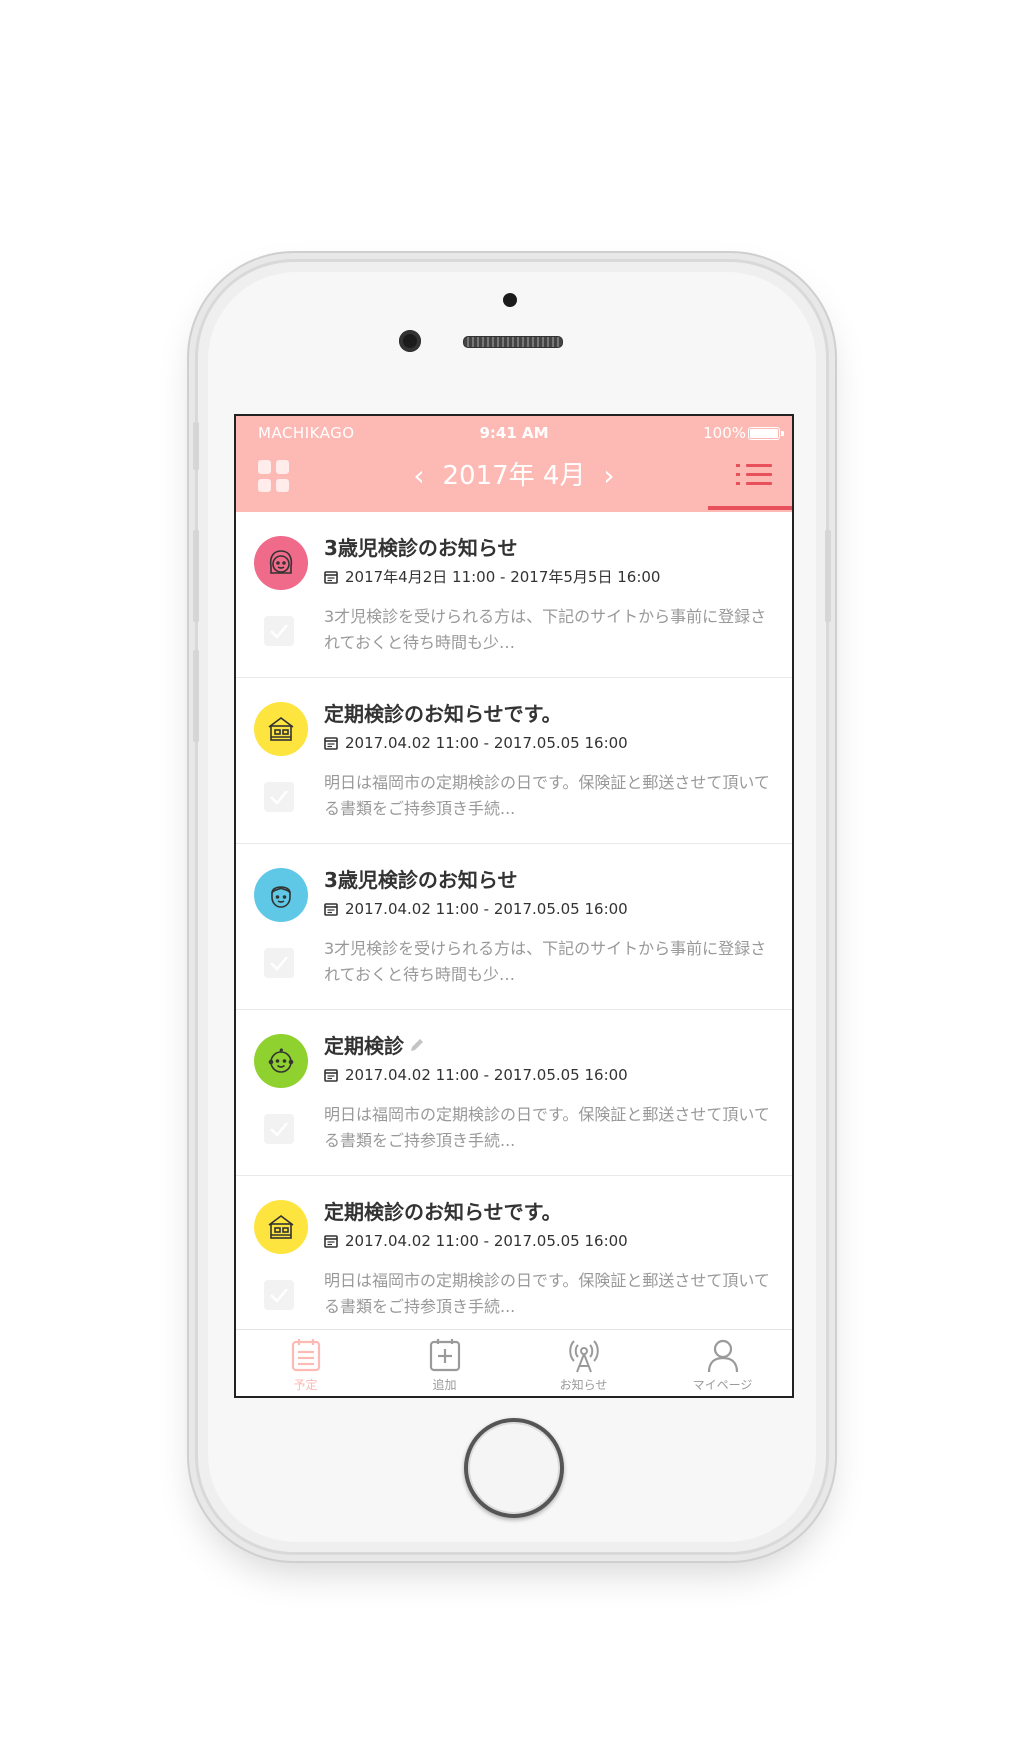  Describe the element at coordinates (410, 341) in the screenshot. I see `front-camera` at that location.